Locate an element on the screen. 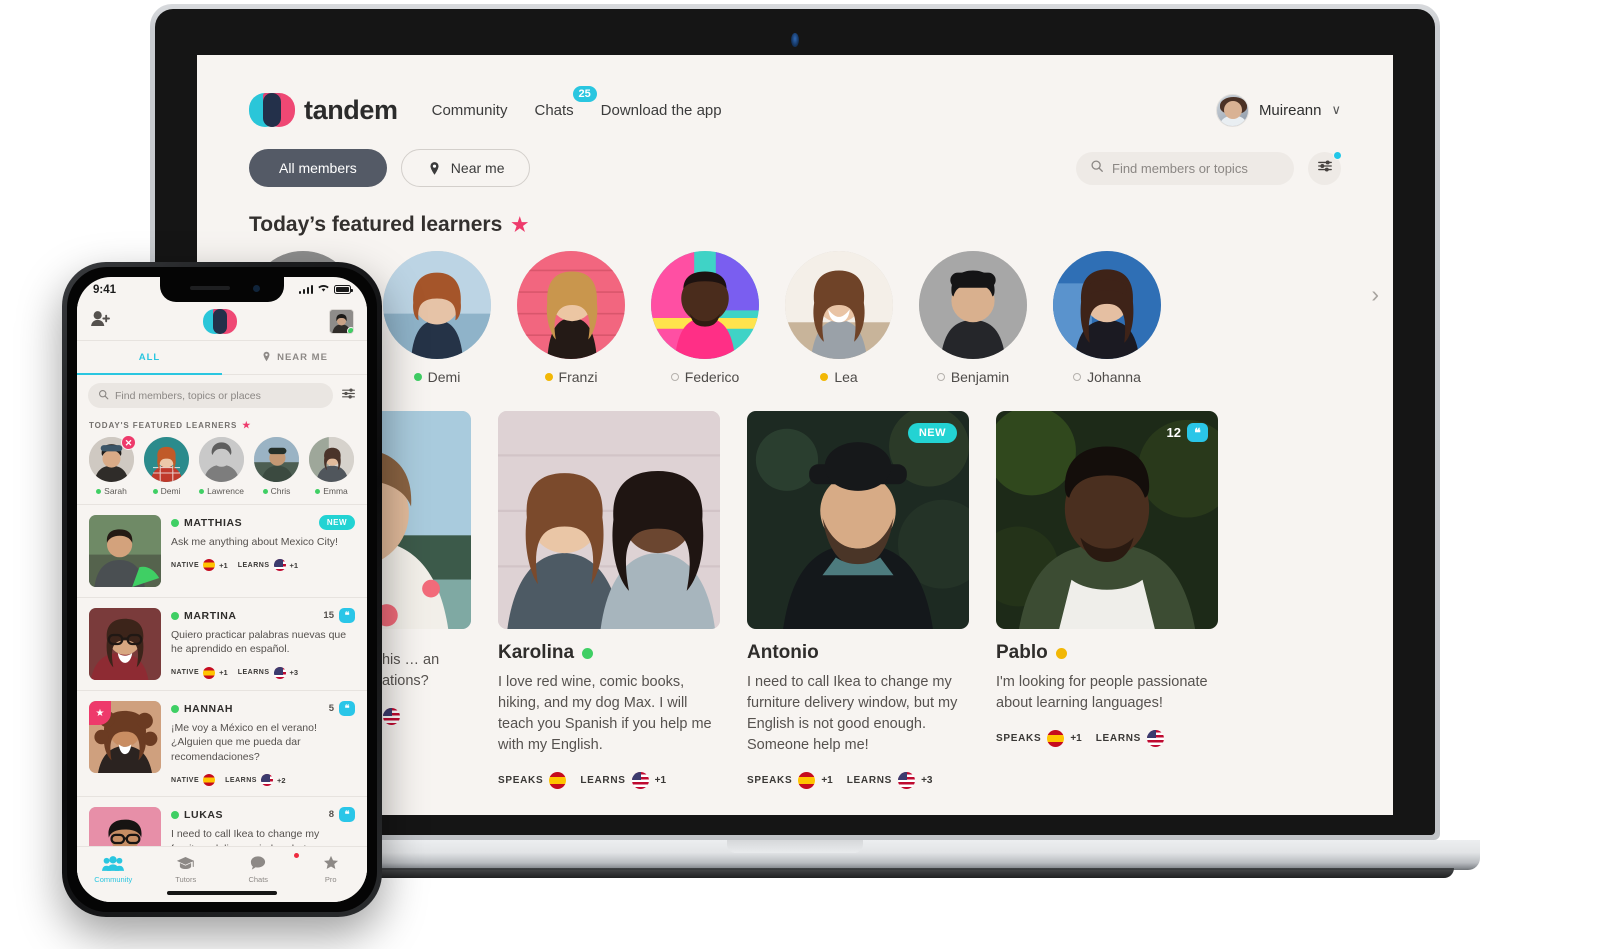  member-languages: NATIVE LEARNS +2 is located at coordinates (263, 780).